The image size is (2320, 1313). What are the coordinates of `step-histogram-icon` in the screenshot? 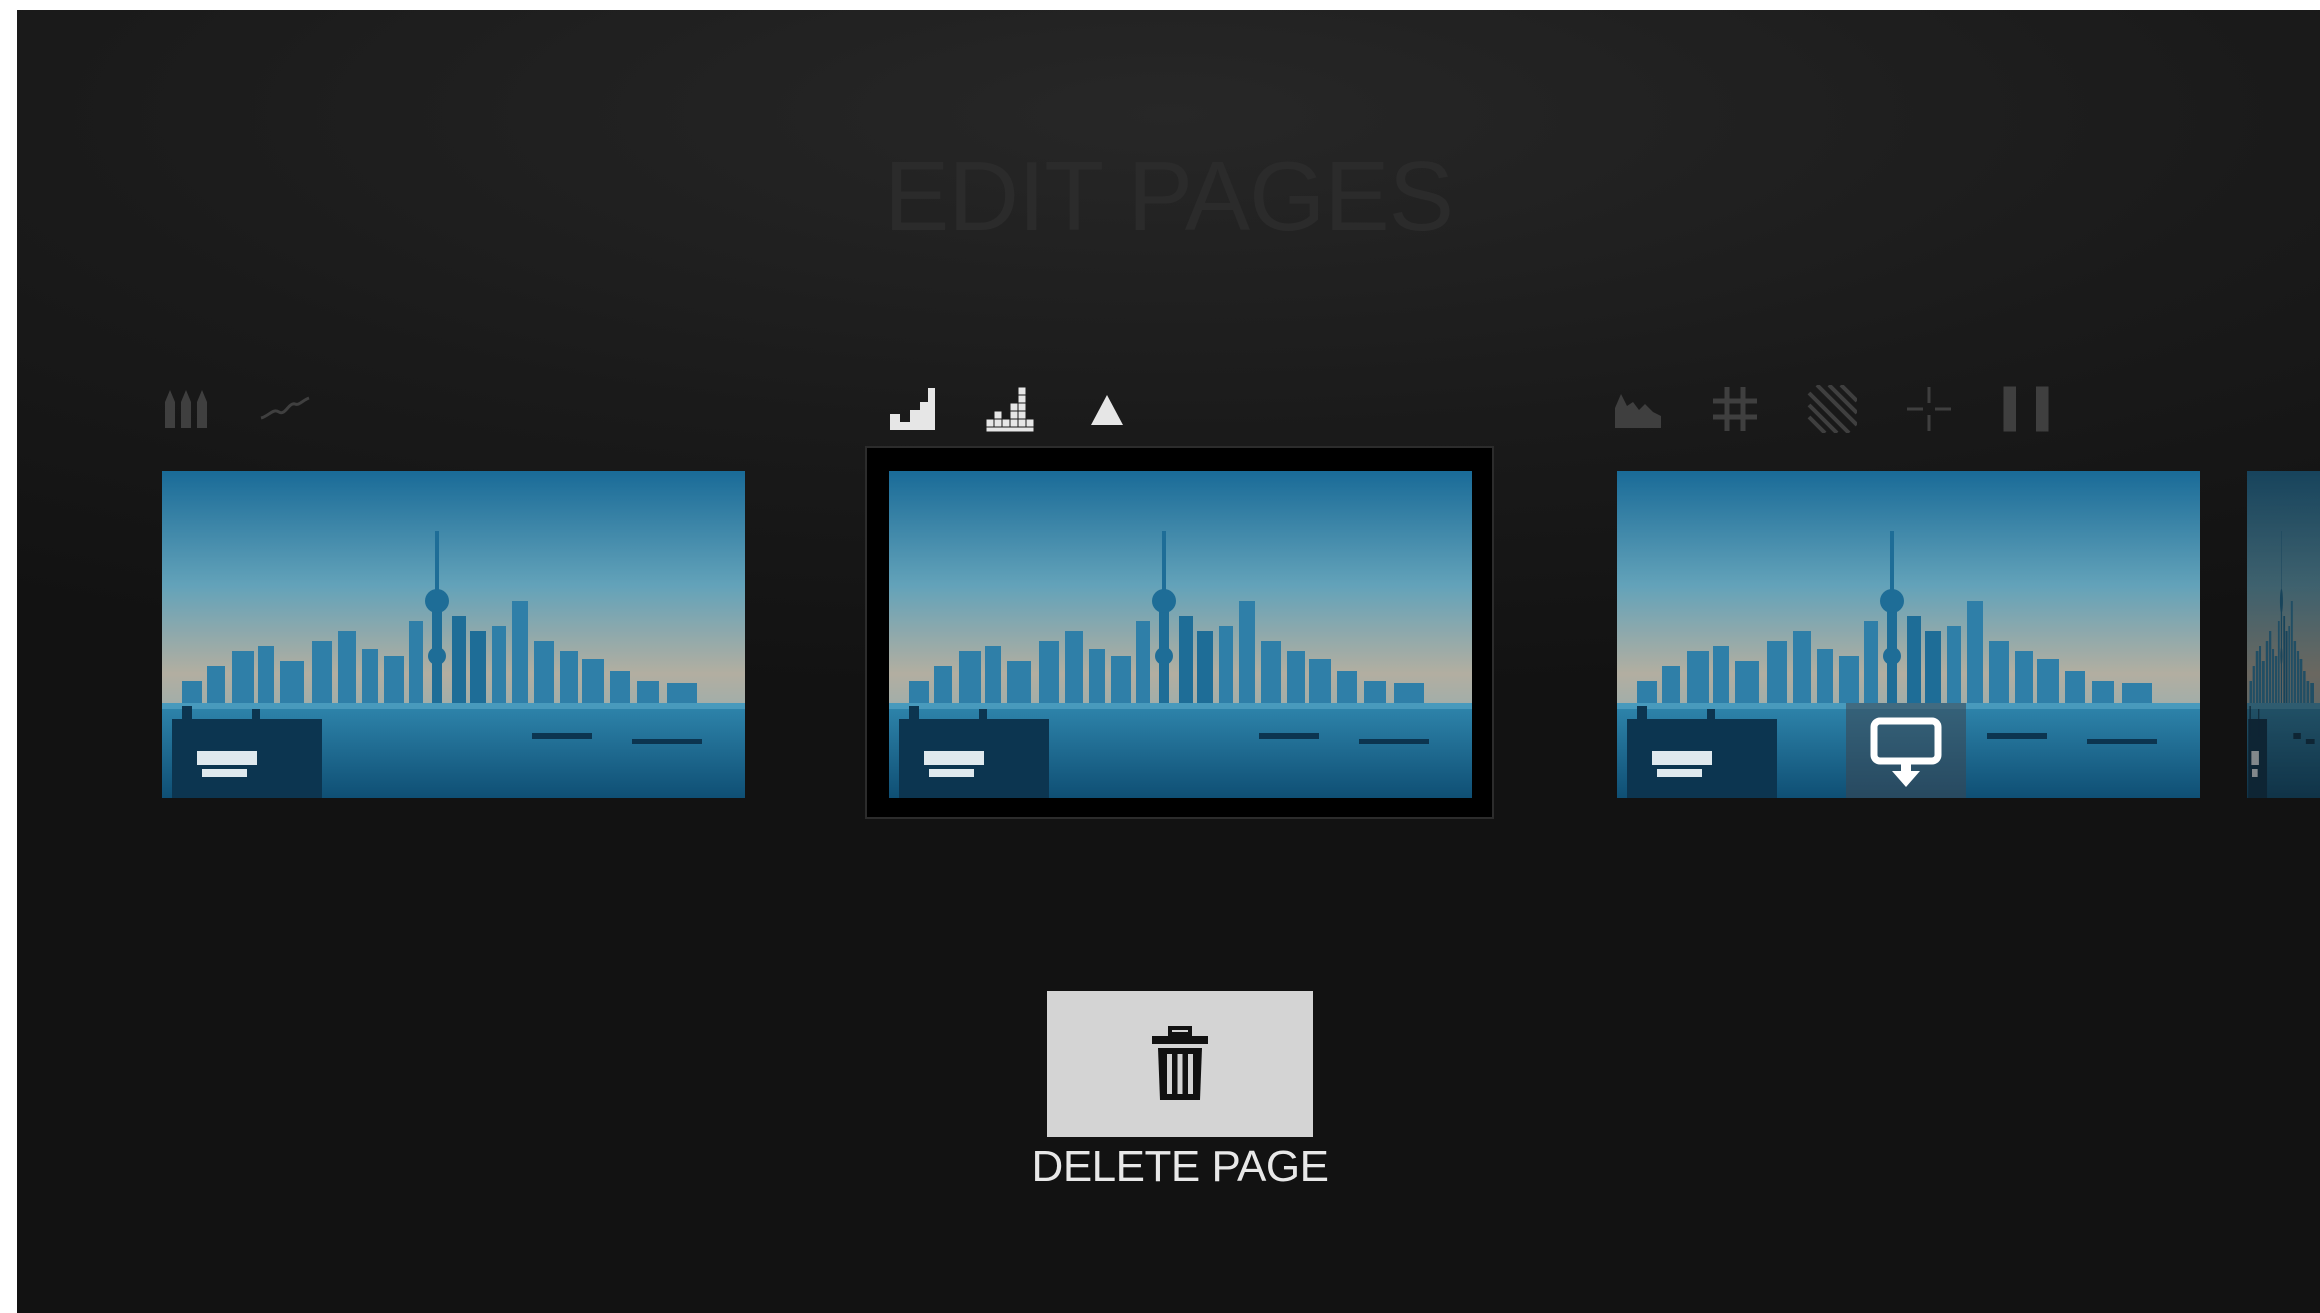 It's located at (913, 409).